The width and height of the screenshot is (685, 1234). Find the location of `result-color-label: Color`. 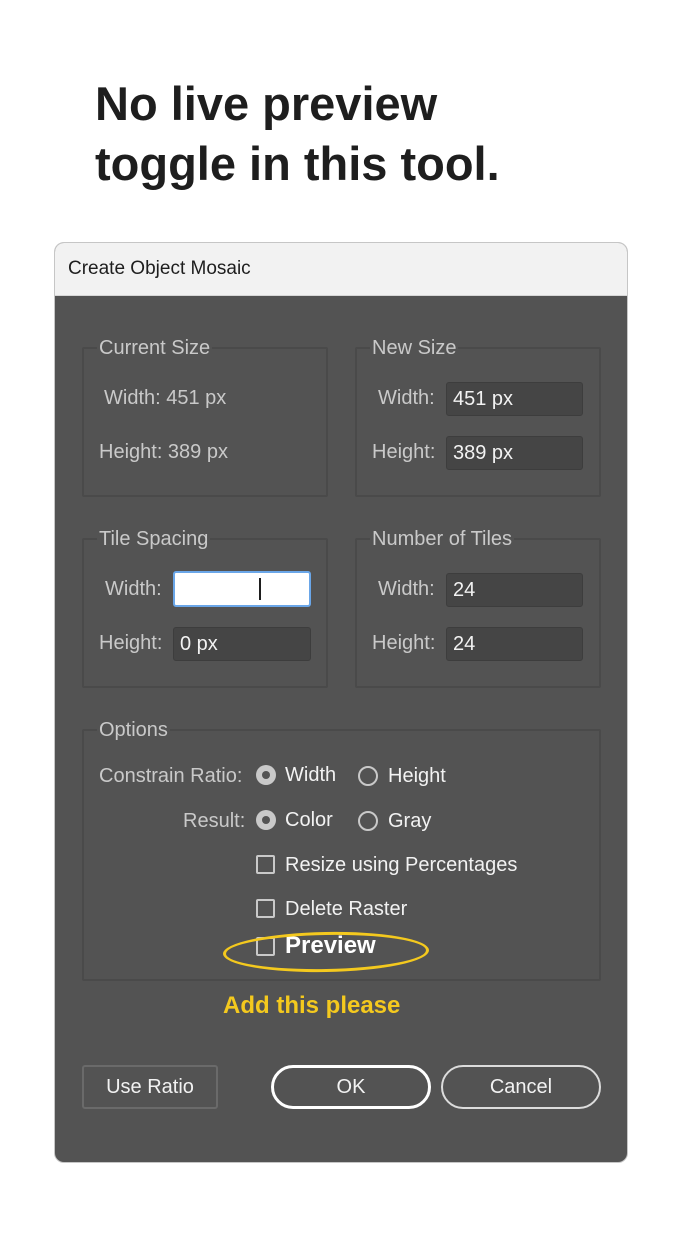

result-color-label: Color is located at coordinates (309, 820).